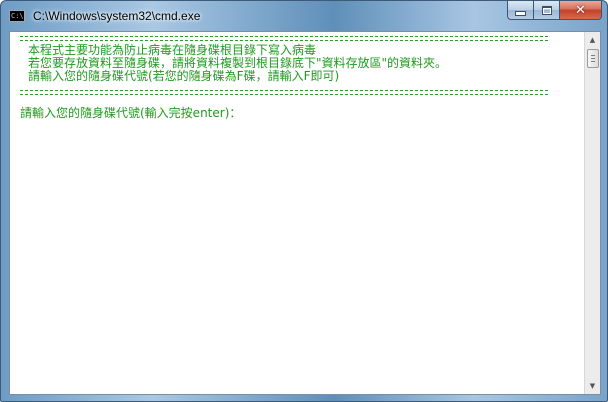 This screenshot has width=608, height=402. Describe the element at coordinates (520, 13) in the screenshot. I see `minimize-icon` at that location.